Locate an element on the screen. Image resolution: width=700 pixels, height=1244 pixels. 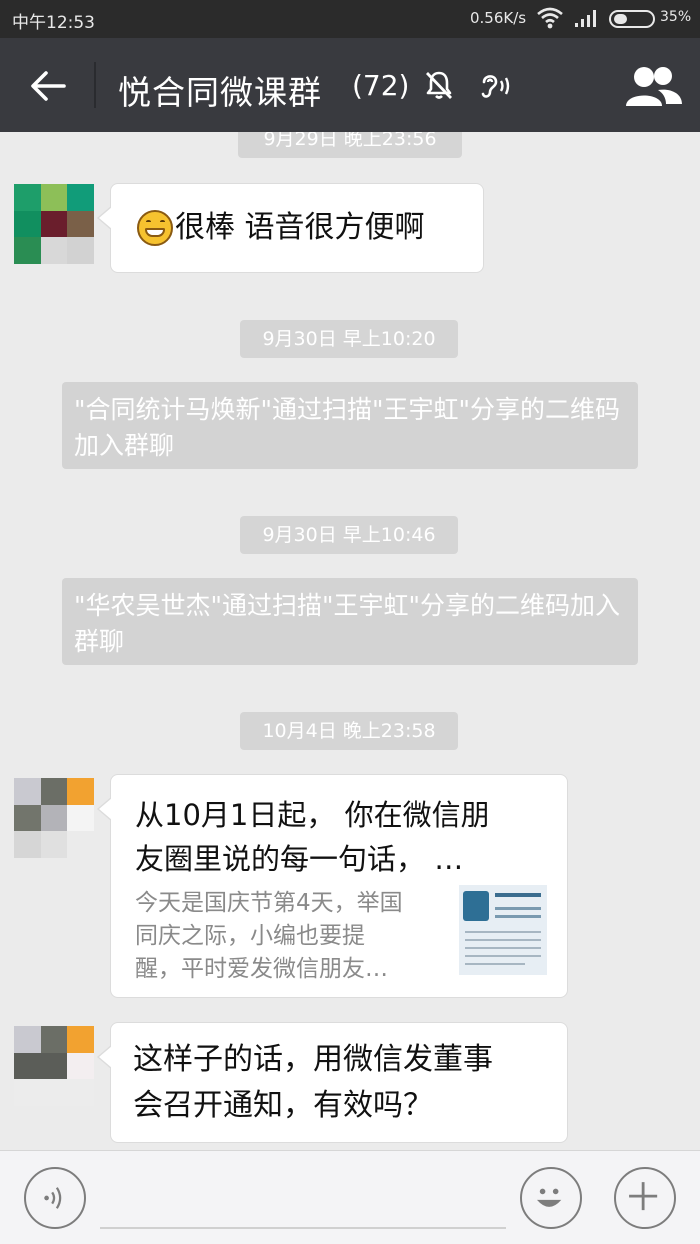
title-divider is located at coordinates (95, 85).